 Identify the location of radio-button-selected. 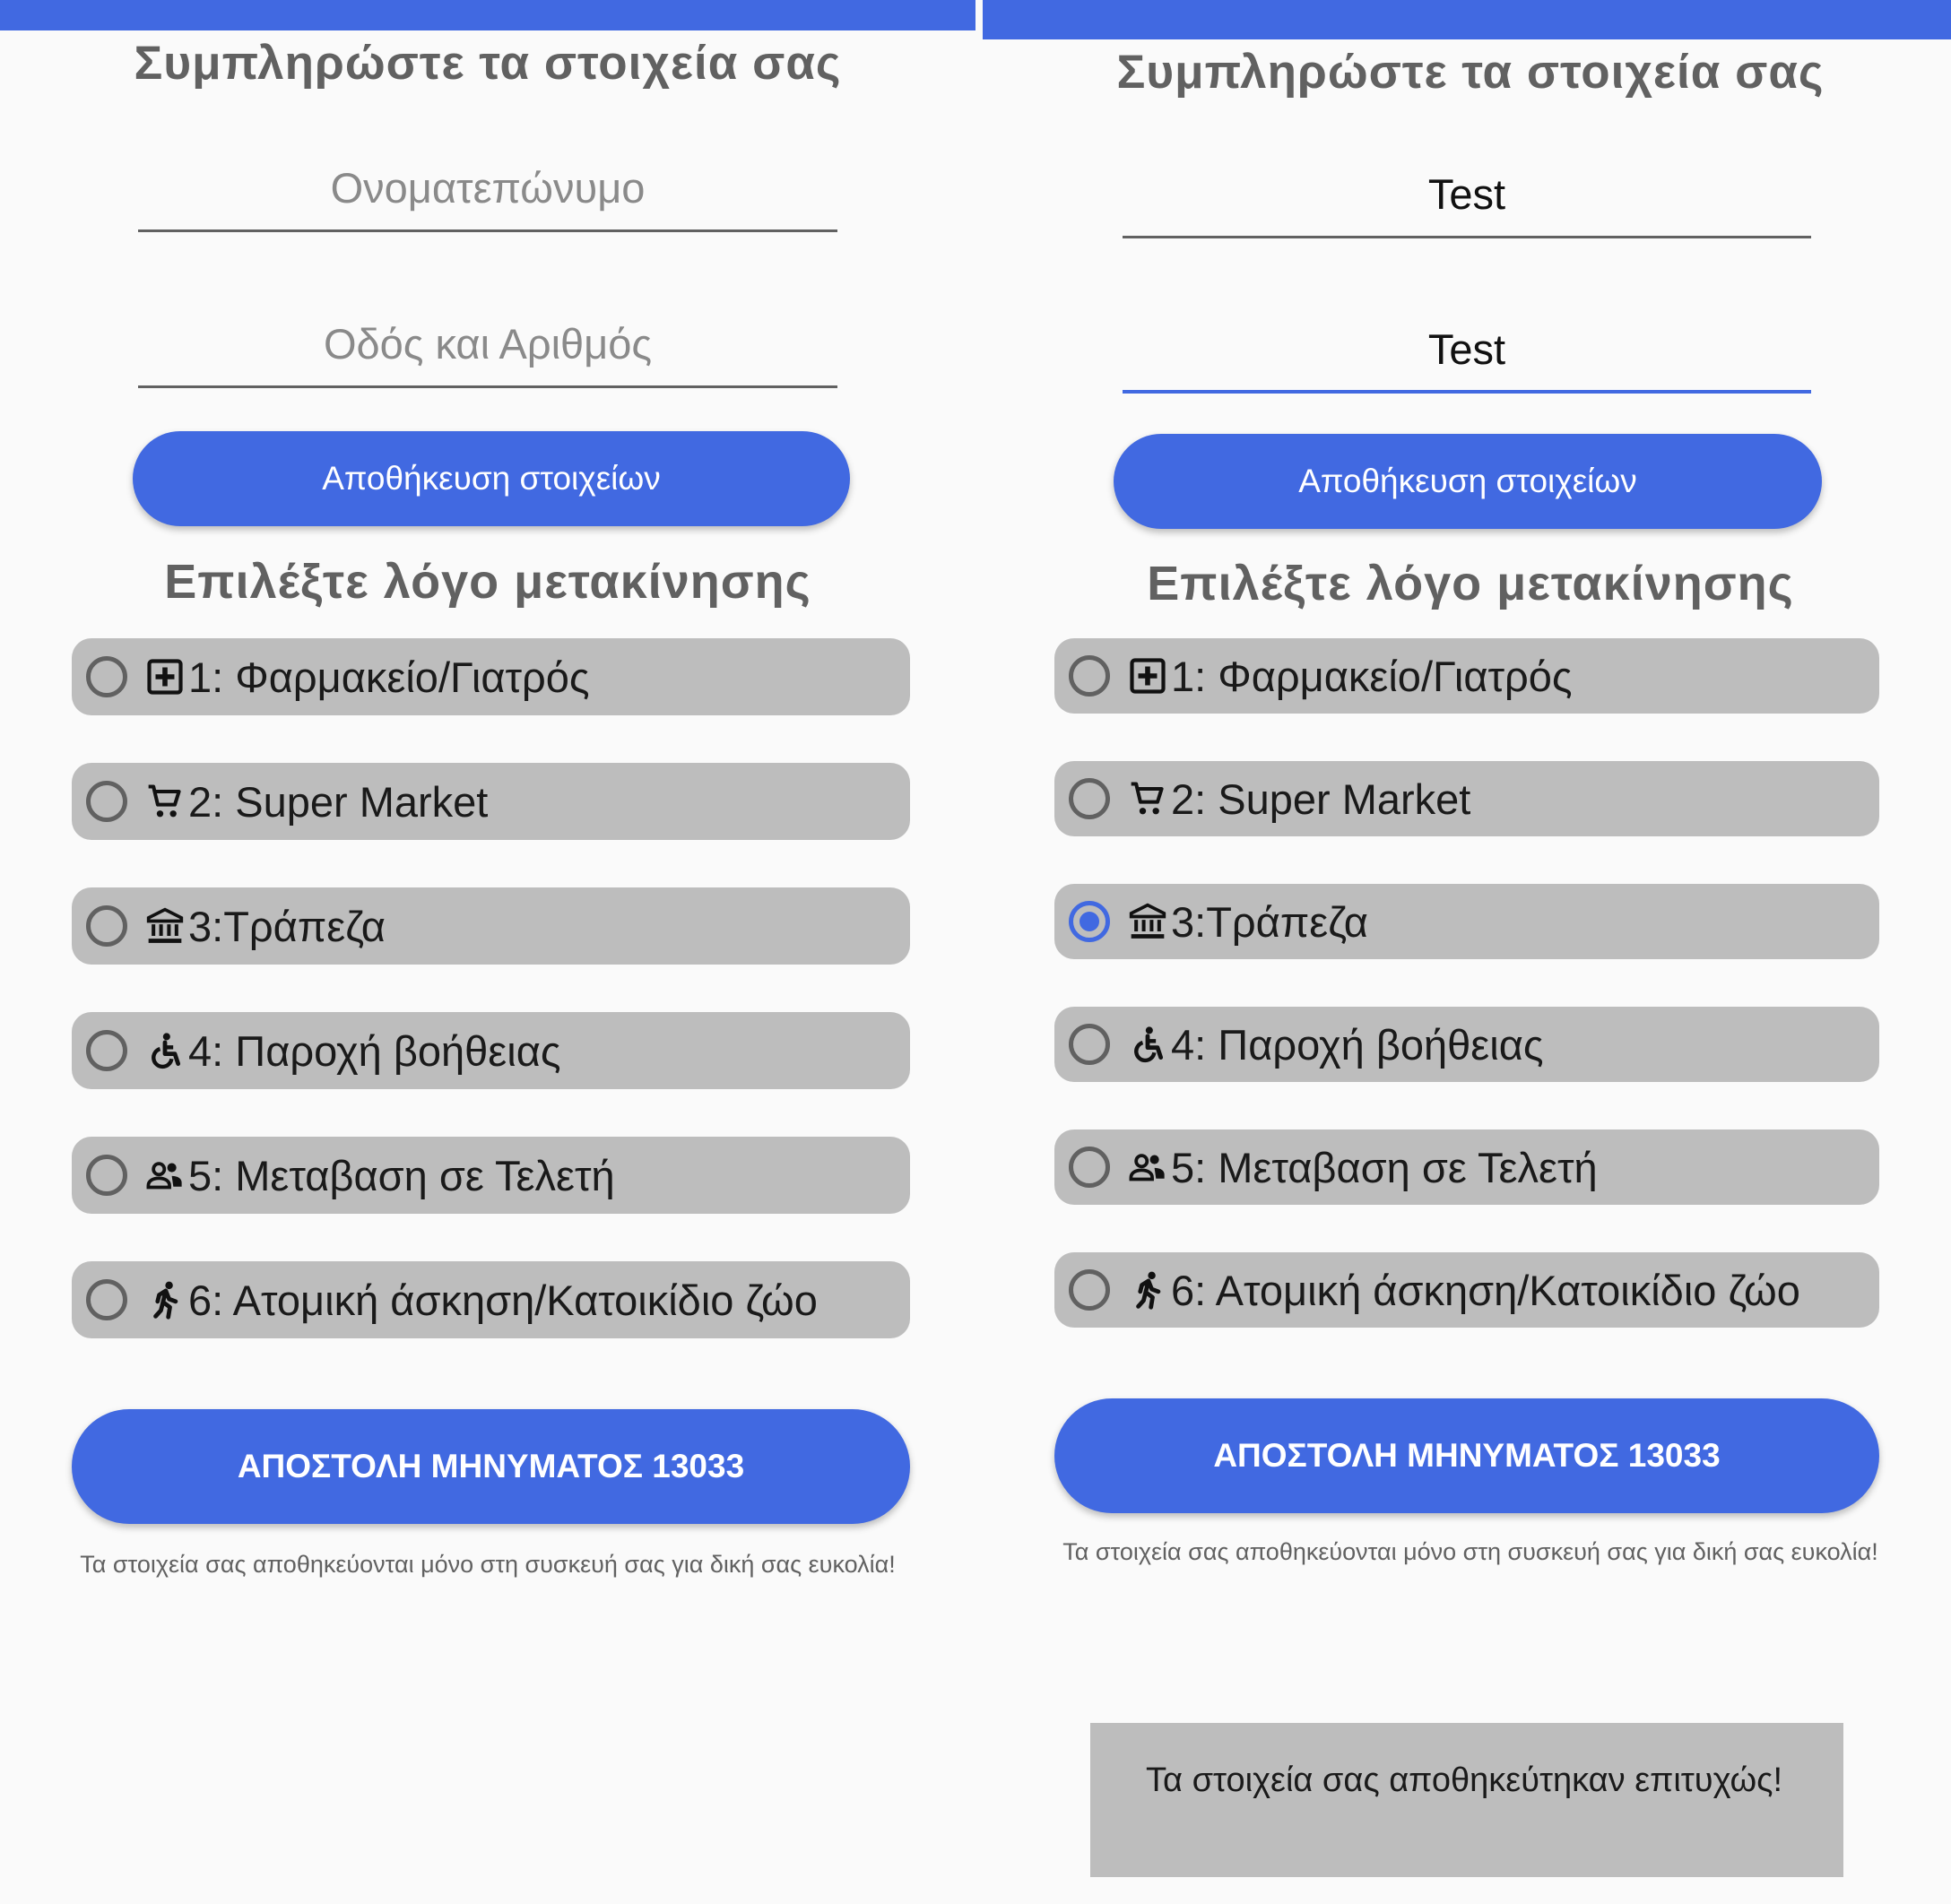
(1089, 922).